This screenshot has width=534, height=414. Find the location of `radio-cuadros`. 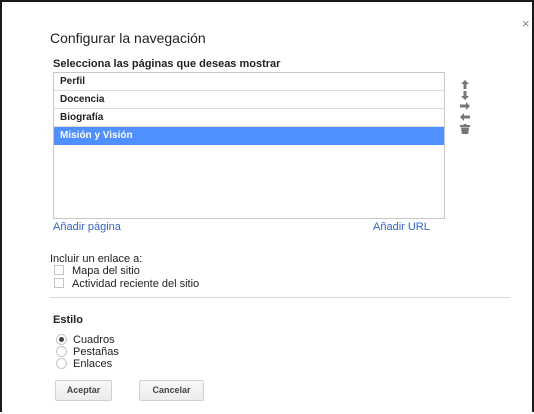

radio-cuadros is located at coordinates (61, 339).